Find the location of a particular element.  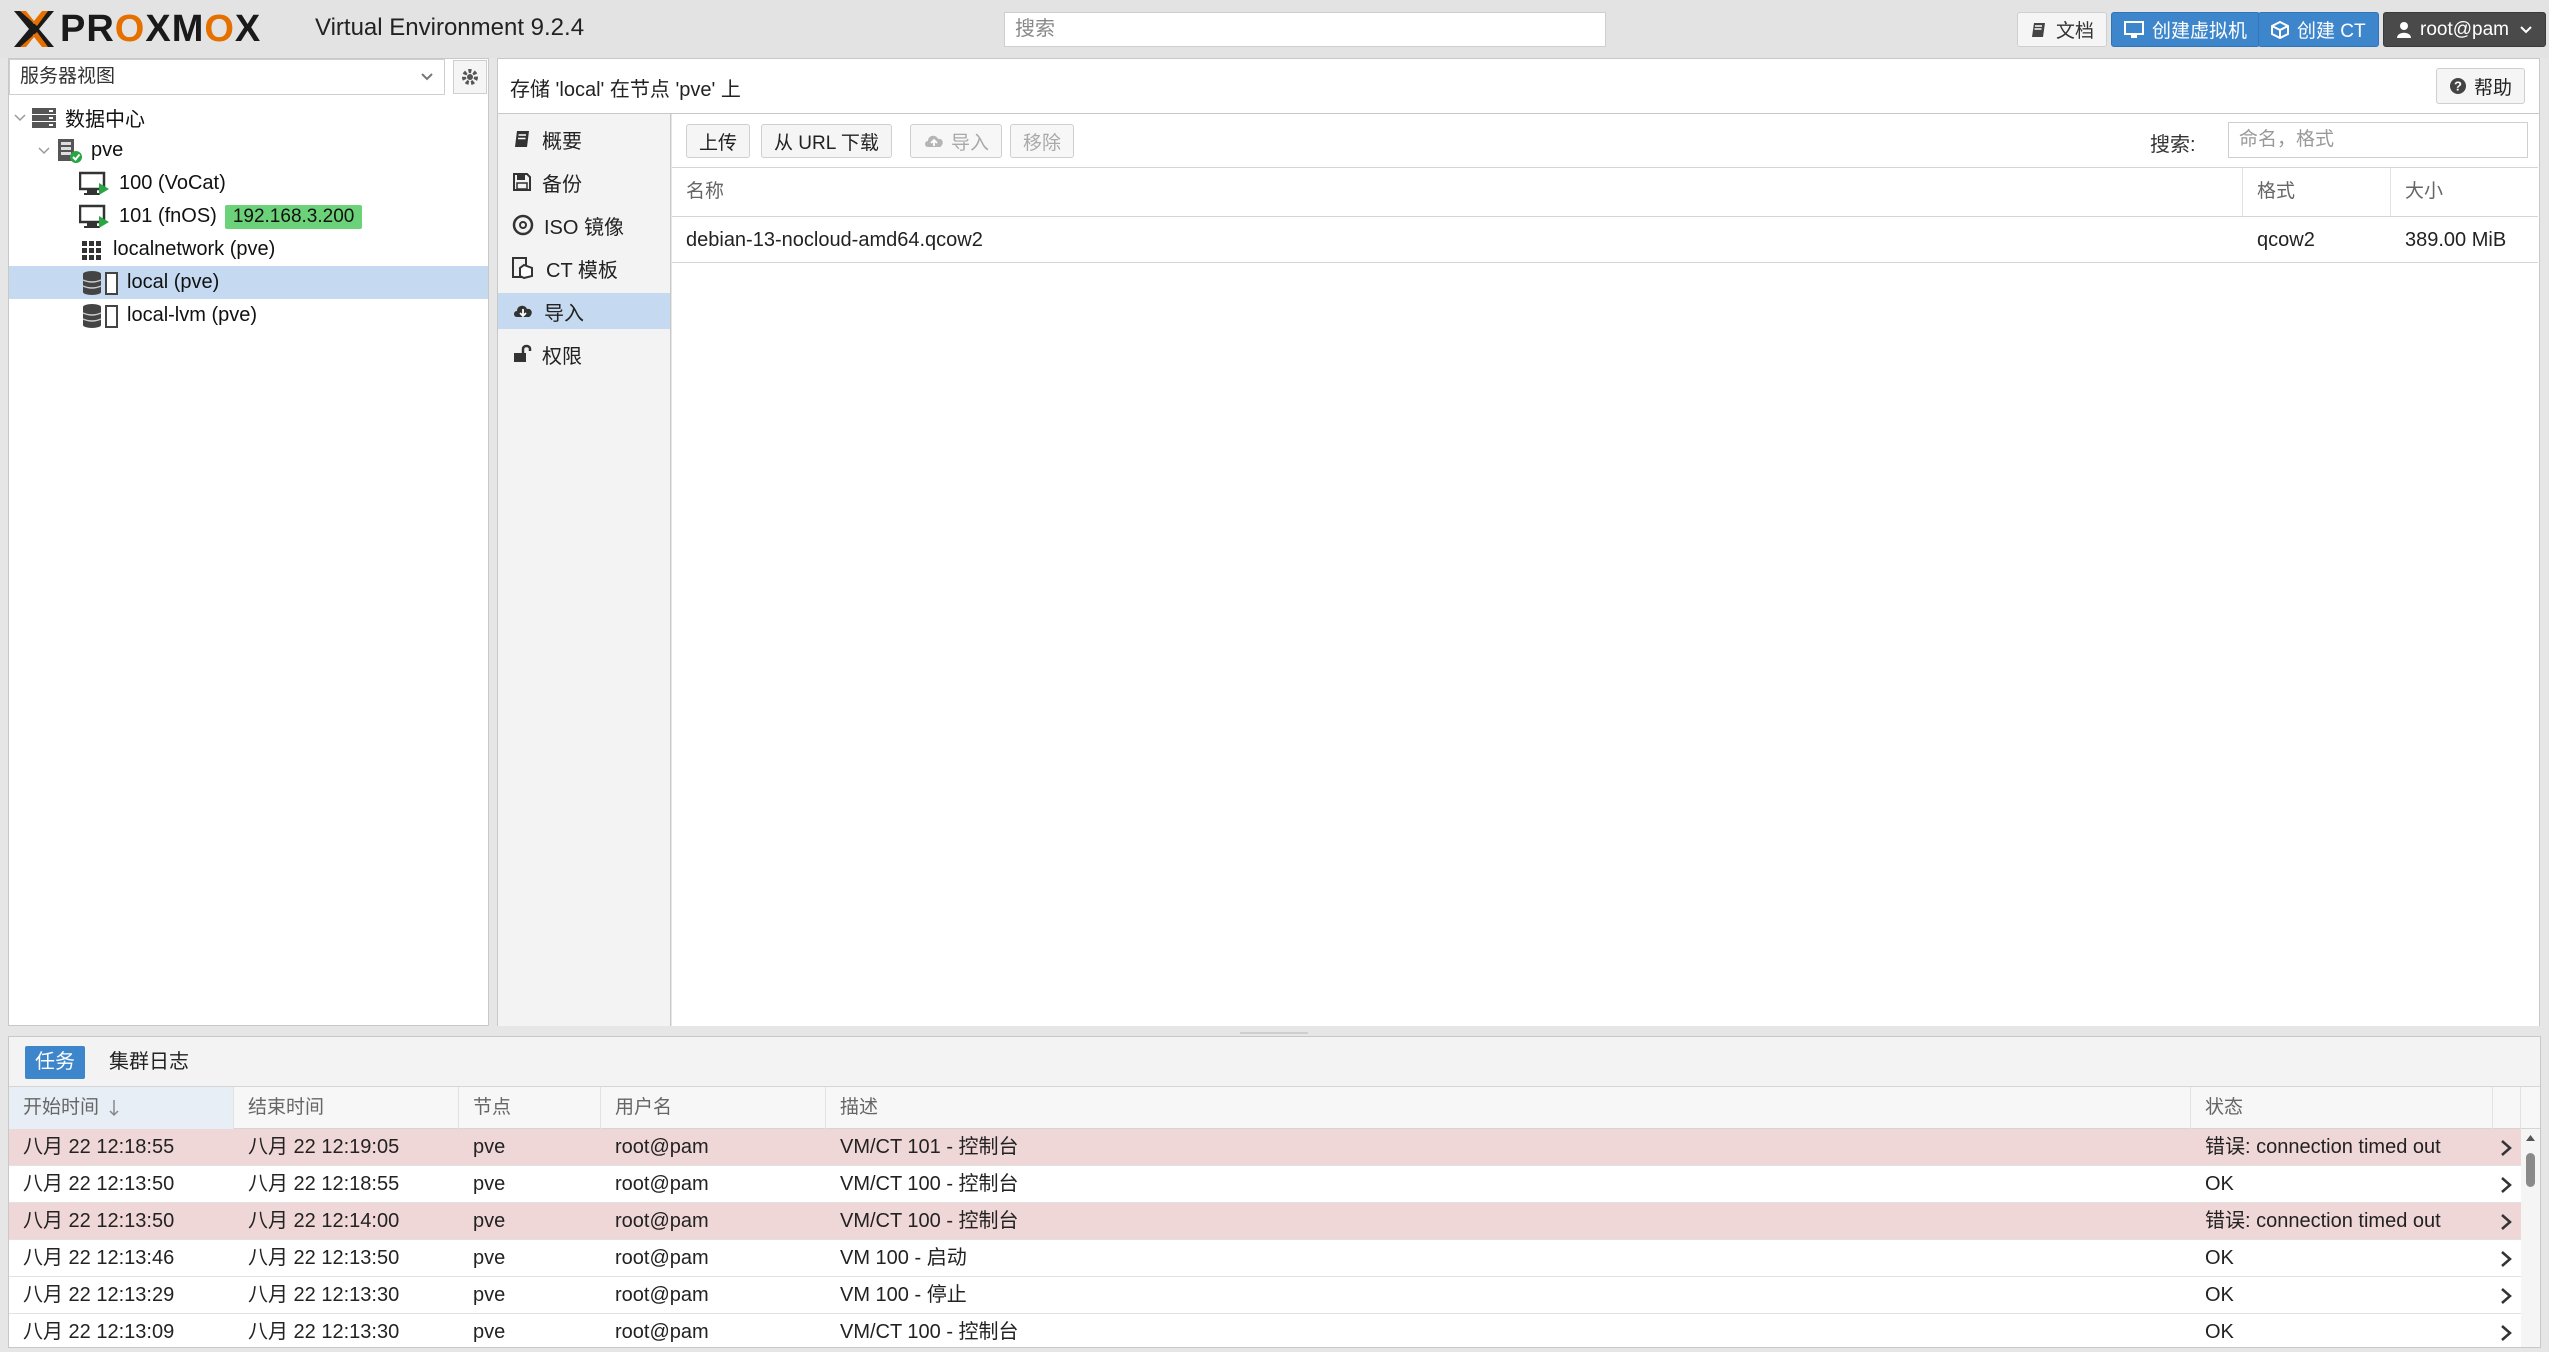

proxmox-x-icon is located at coordinates (34, 29).